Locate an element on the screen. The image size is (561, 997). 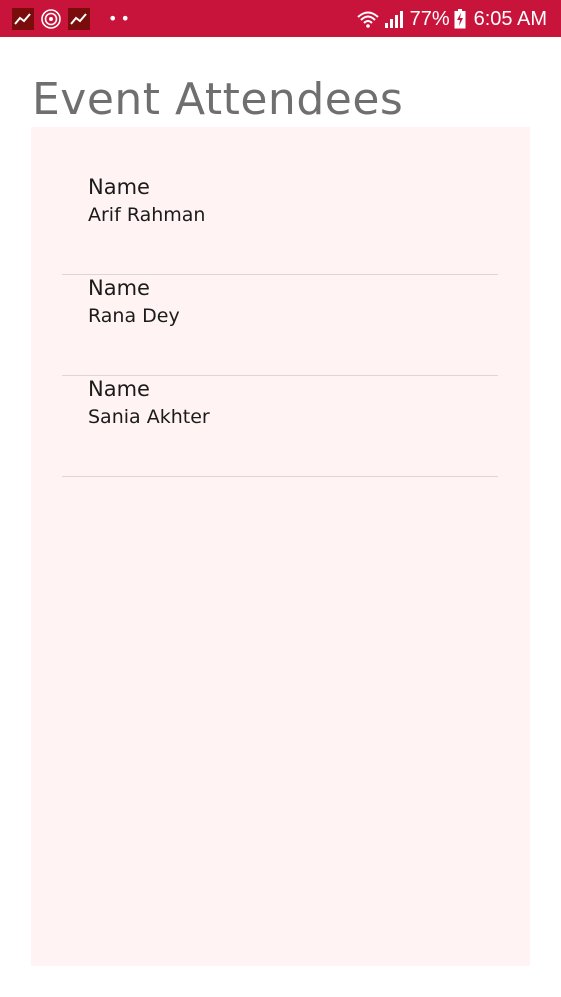
attendee-name-value: Sania Akhter is located at coordinates (149, 417).